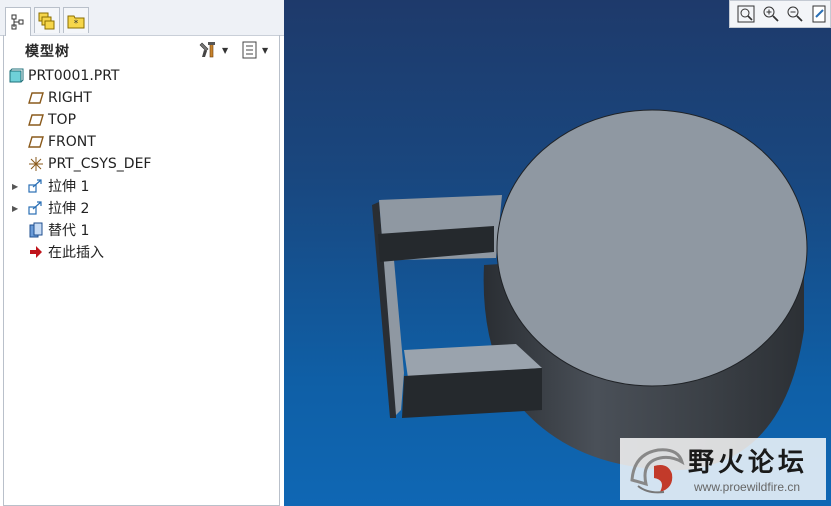  What do you see at coordinates (249, 50) in the screenshot?
I see `list-icon` at bounding box center [249, 50].